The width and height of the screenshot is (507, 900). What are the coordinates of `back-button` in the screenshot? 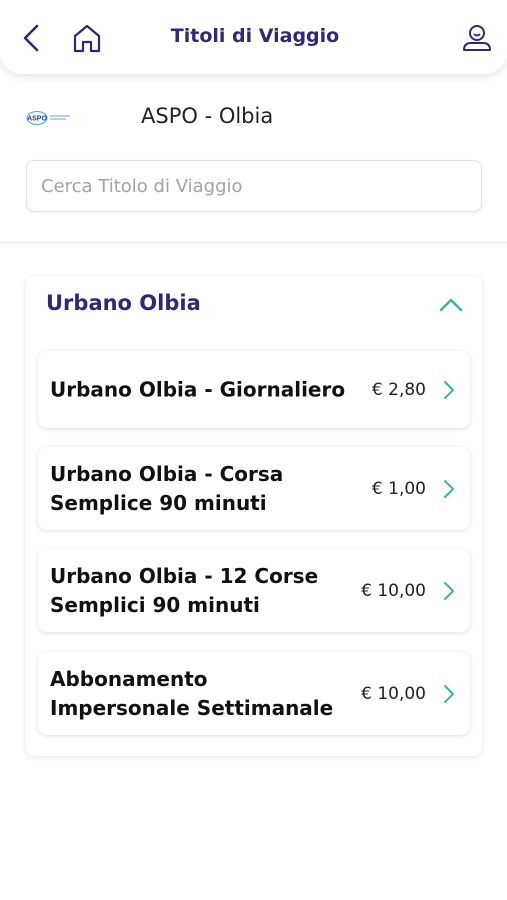 It's located at (31, 38).